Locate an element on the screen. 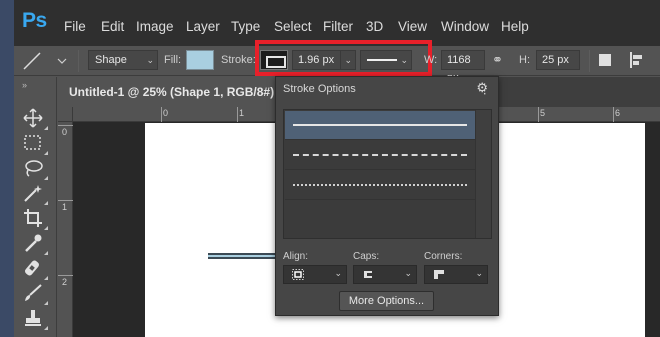 The image size is (660, 337). stroke-style-list is located at coordinates (387, 174).